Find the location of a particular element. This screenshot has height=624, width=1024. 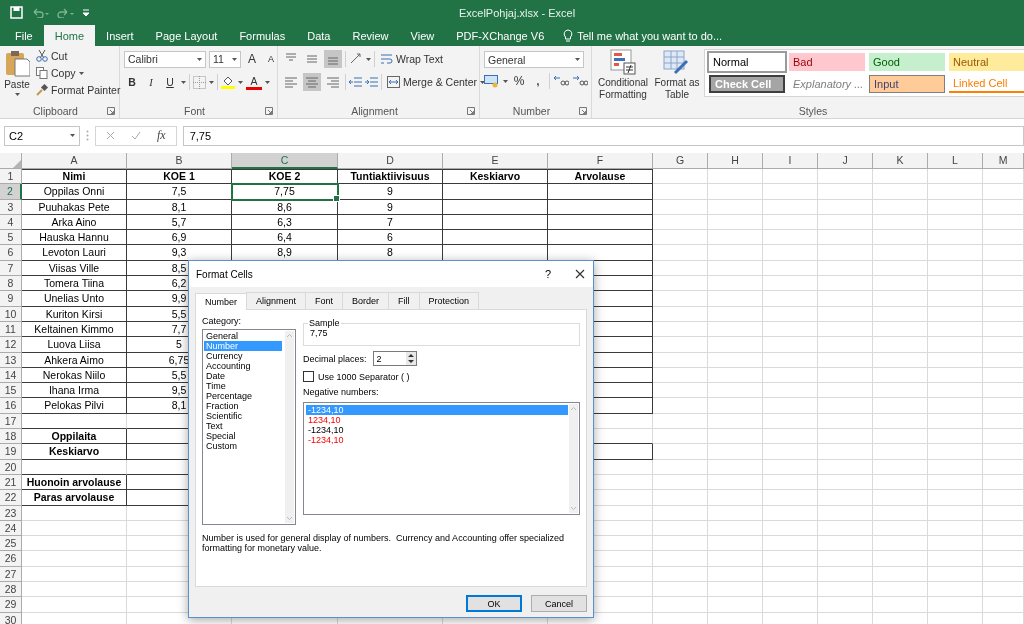

number-format-dropdown: General is located at coordinates (534, 59).